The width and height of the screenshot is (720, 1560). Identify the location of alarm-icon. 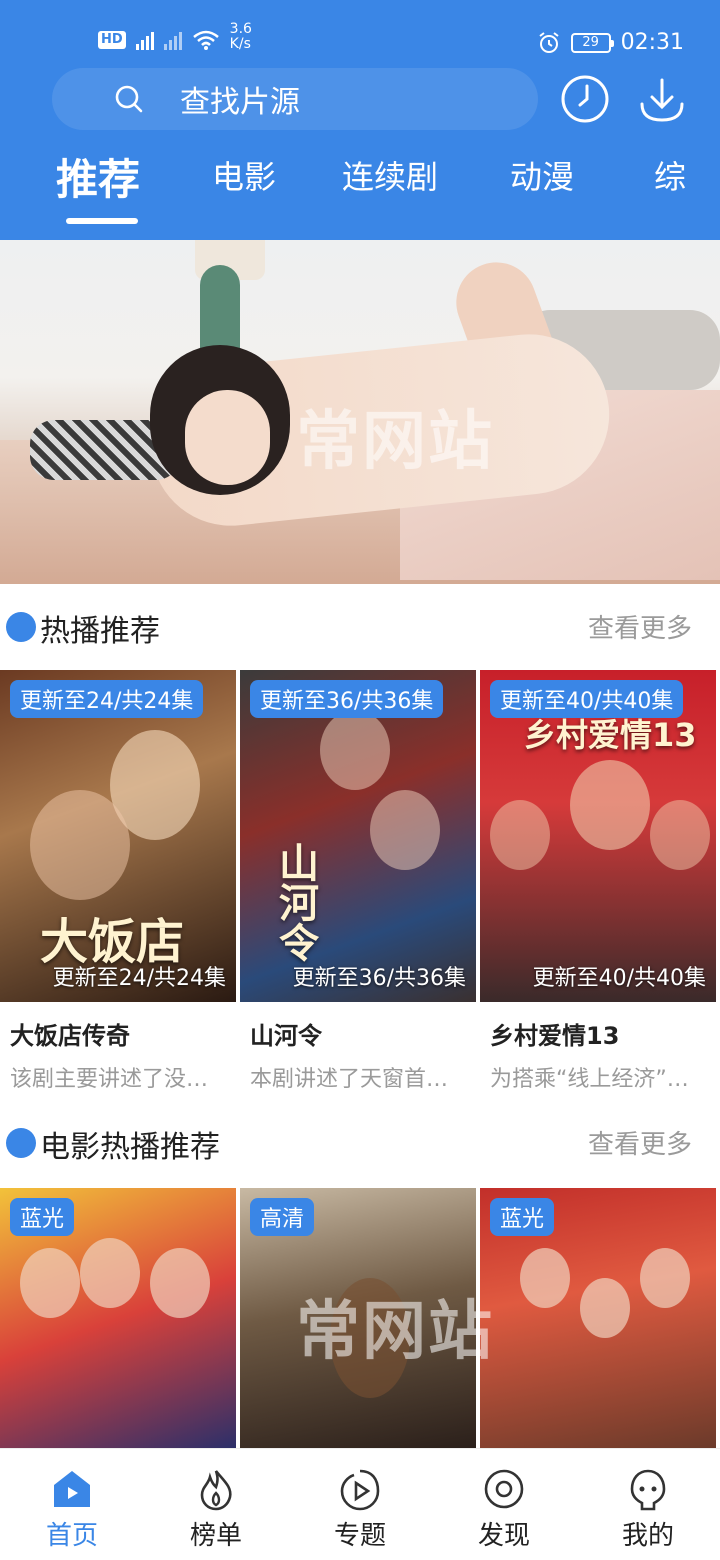
(548, 42).